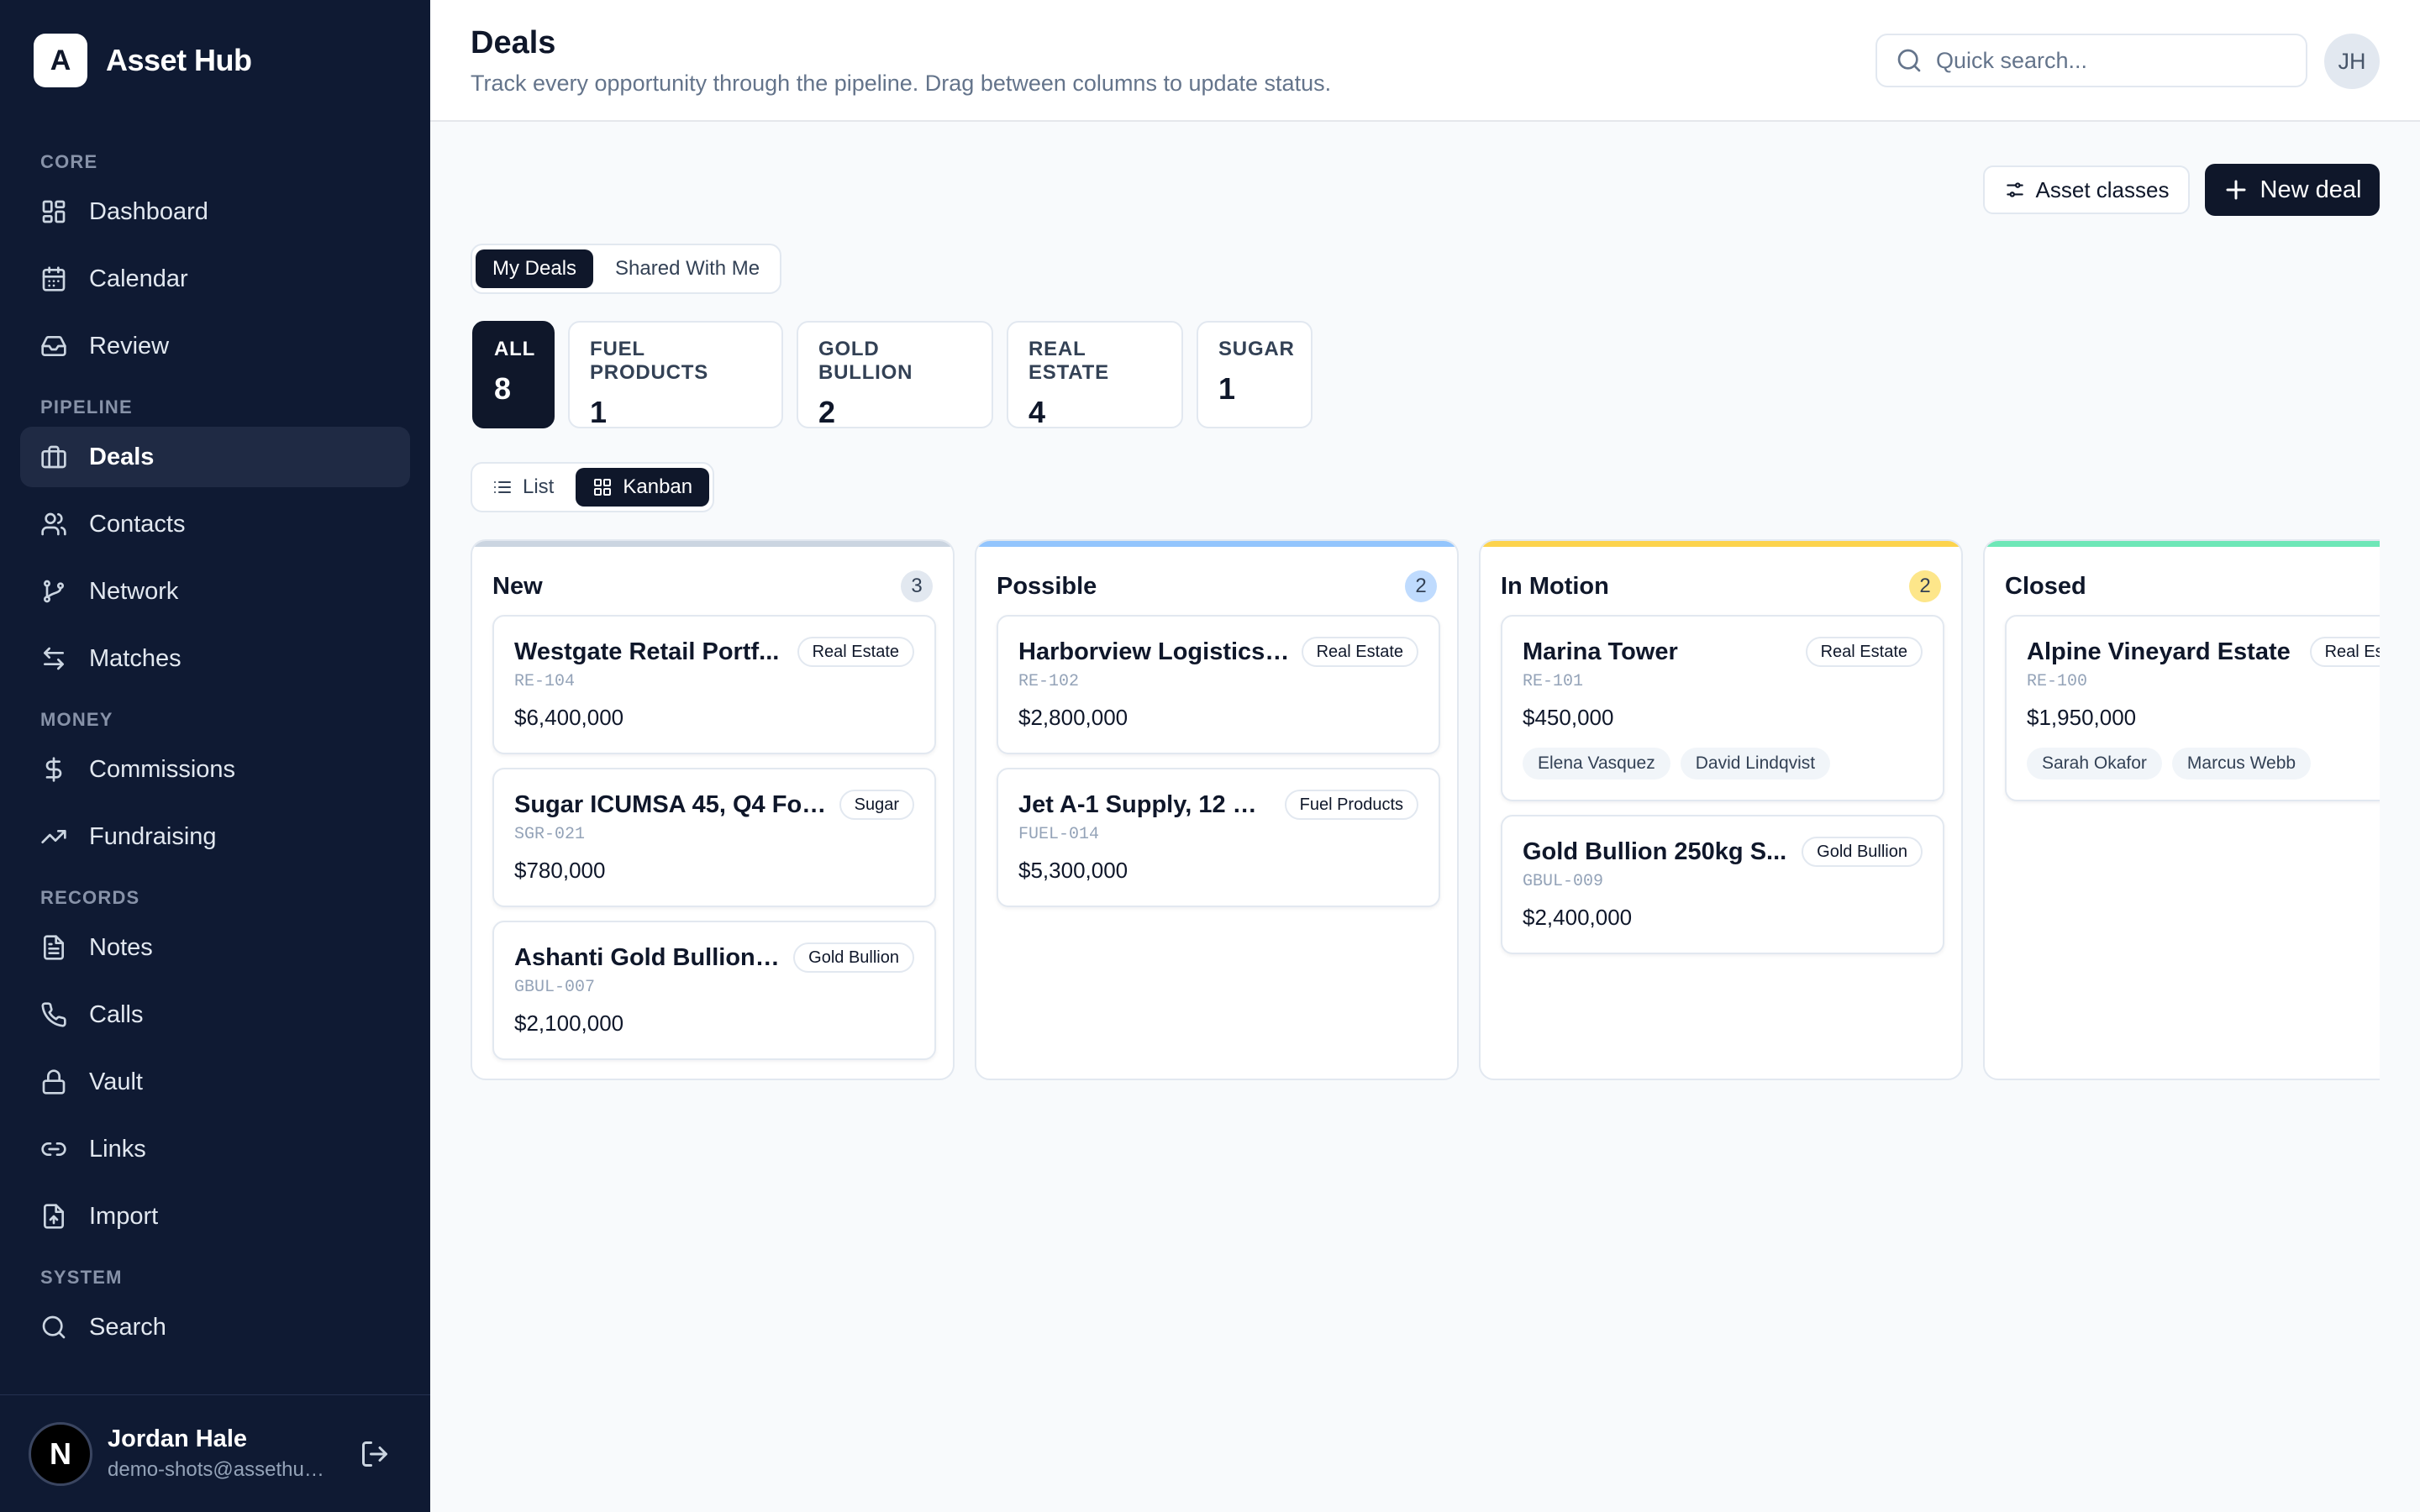 Image resolution: width=2420 pixels, height=1512 pixels. I want to click on sidebar-item-deals: Deals, so click(215, 457).